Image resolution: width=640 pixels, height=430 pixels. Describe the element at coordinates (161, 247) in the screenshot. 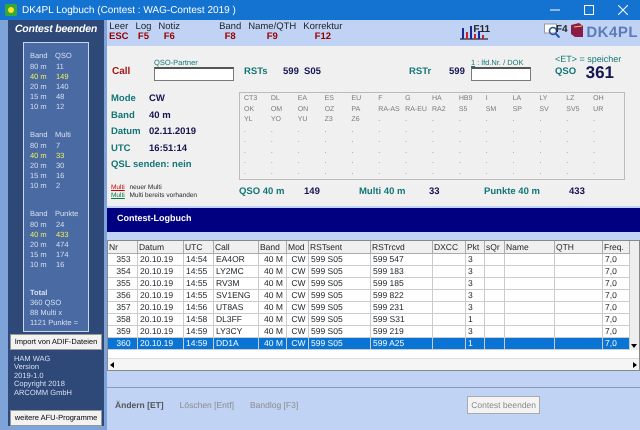

I see `column-header: Datum` at that location.